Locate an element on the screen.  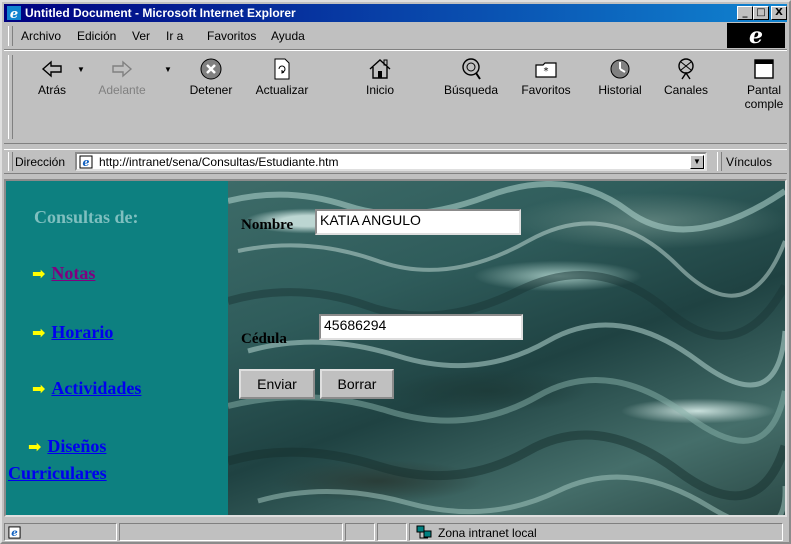
home-label: Inicio is located at coordinates (379, 90).